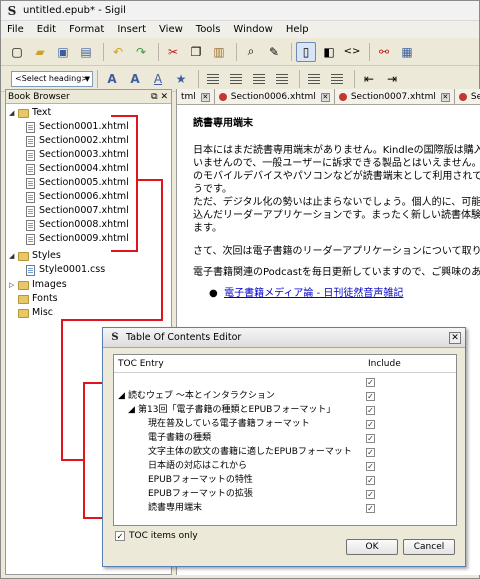 The height and width of the screenshot is (579, 480). I want to click on toc-entry-label: 第13回「電子書籍の種類とEPUBフォーマット」, so click(237, 410).